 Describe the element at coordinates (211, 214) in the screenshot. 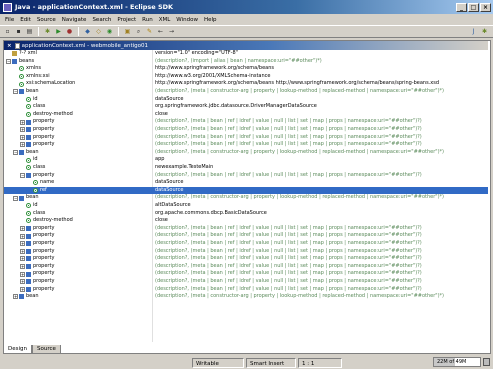

I see `attribute-value: org.apache.commons.dbcp.BasicDataSource` at that location.